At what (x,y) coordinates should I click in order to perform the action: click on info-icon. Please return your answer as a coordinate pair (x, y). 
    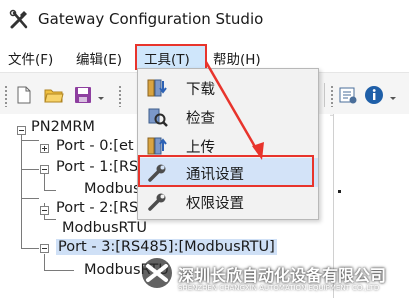
    Looking at the image, I should click on (374, 95).